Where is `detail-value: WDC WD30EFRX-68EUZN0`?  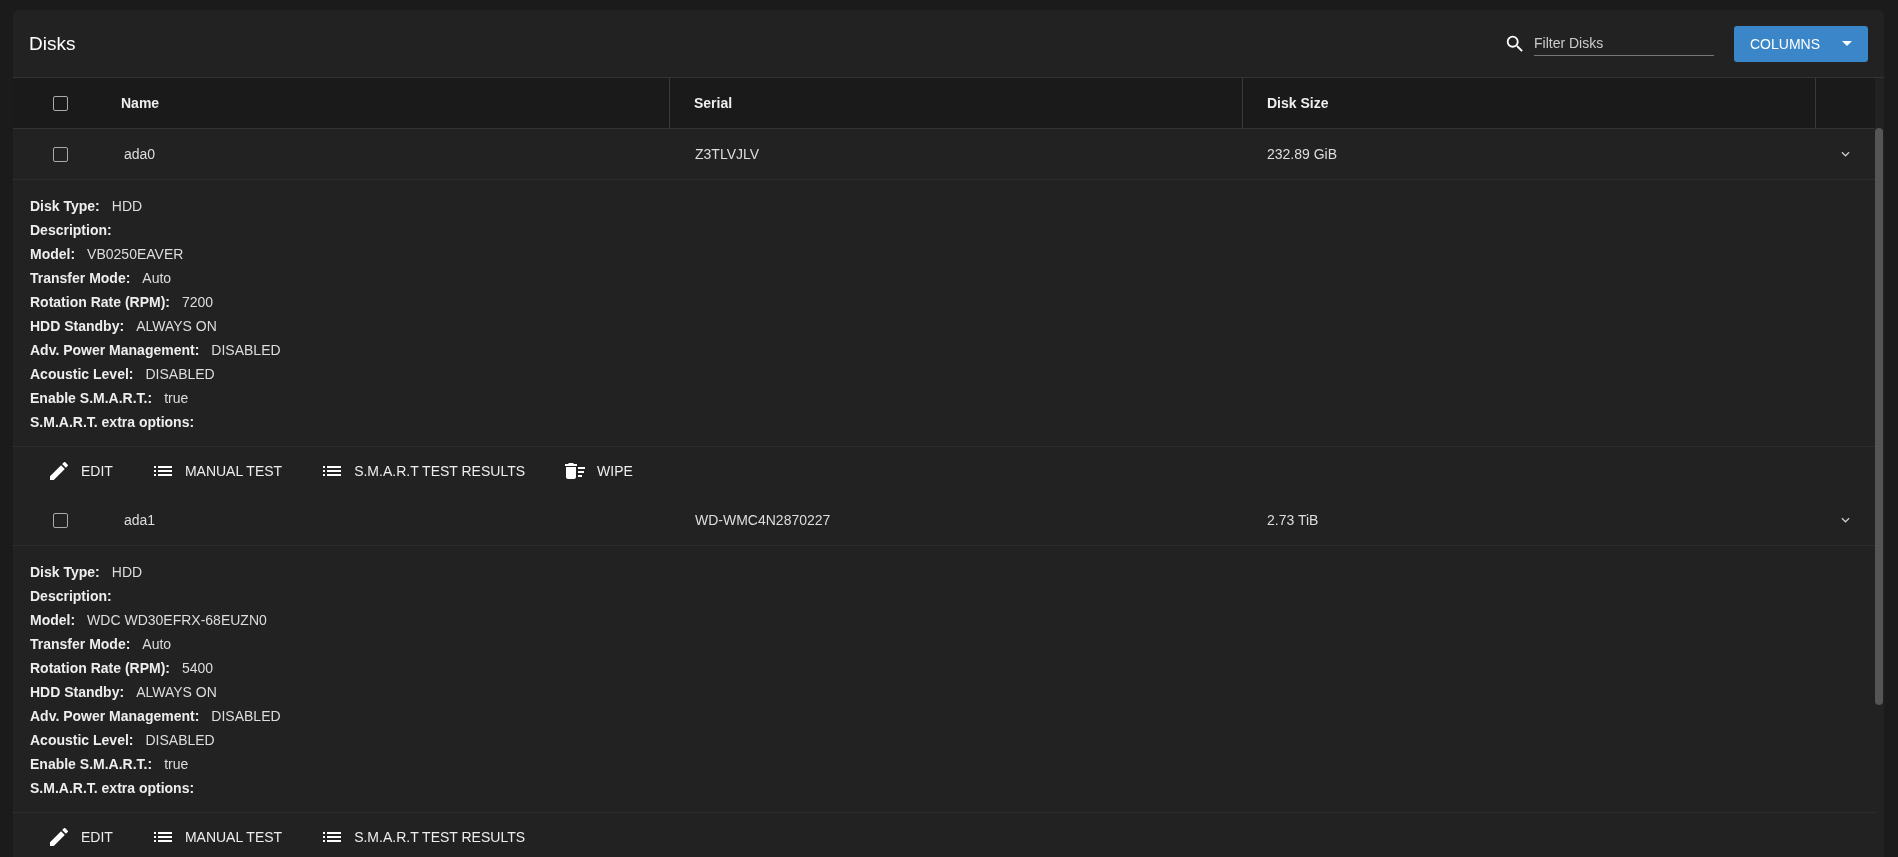
detail-value: WDC WD30EFRX-68EUZN0 is located at coordinates (177, 620).